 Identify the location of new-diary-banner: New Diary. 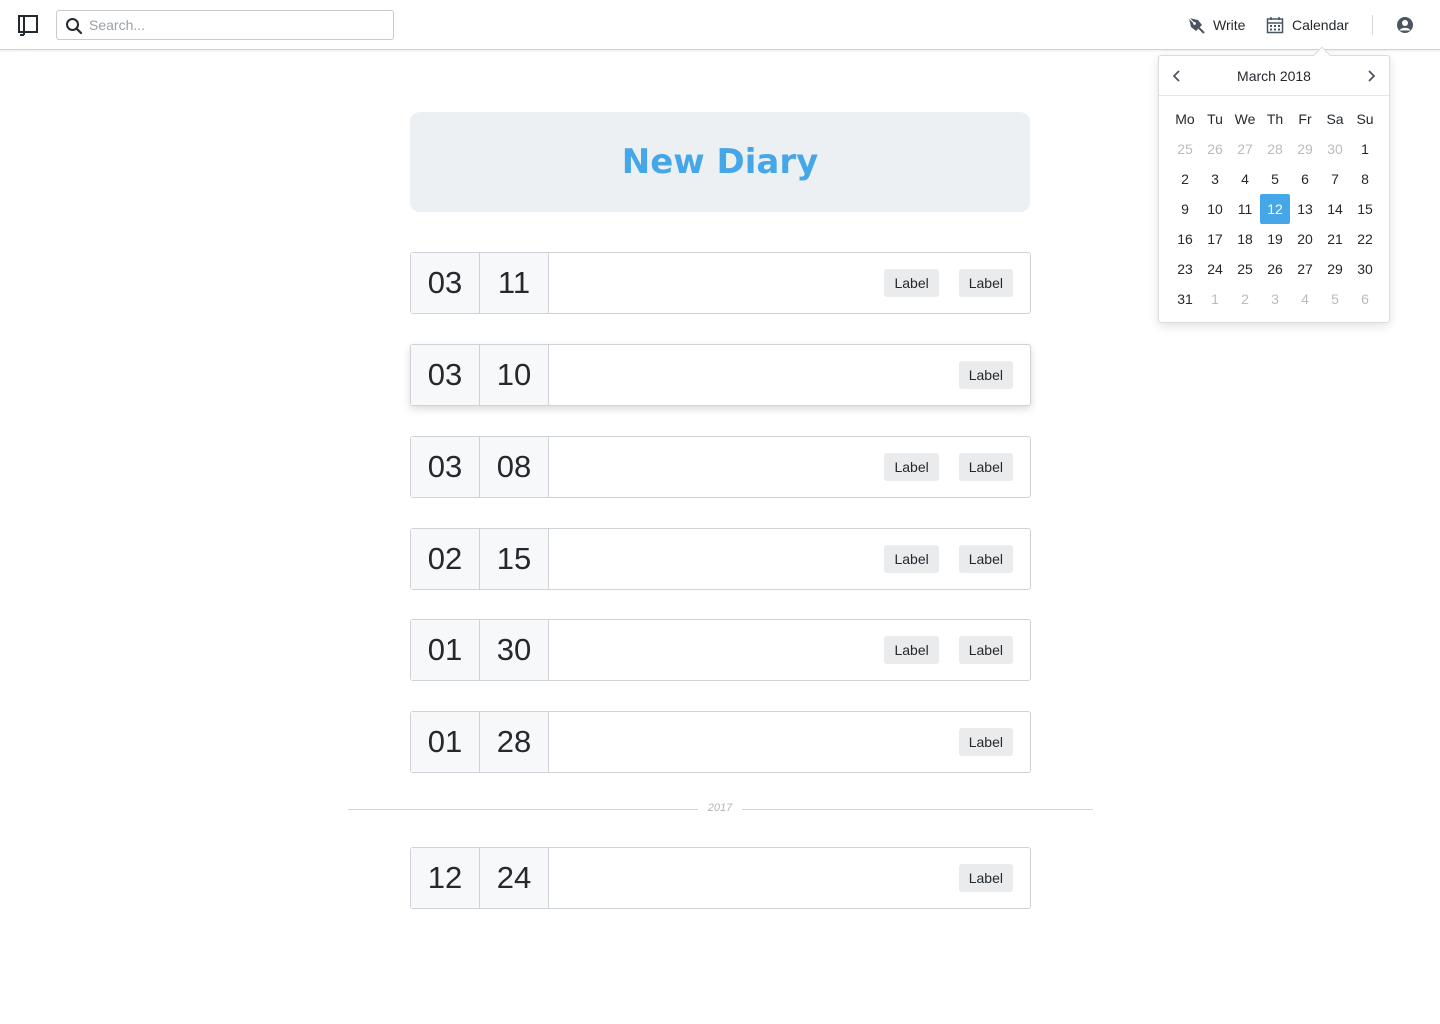
(720, 162).